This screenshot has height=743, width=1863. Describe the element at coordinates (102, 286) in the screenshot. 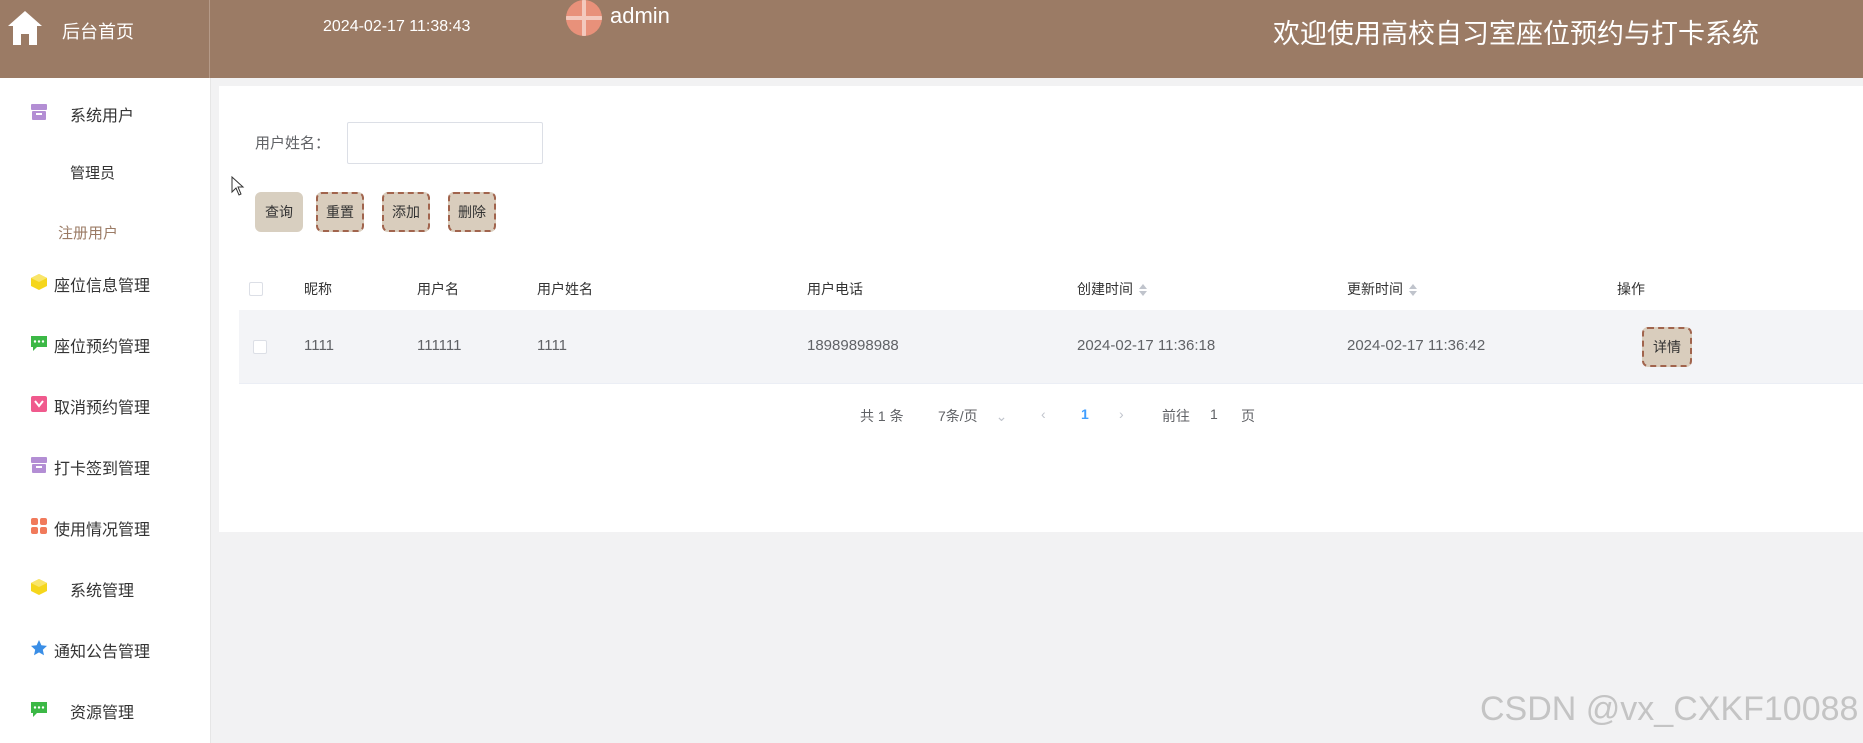

I see `sidebar-item-label: 座位信息管理` at that location.